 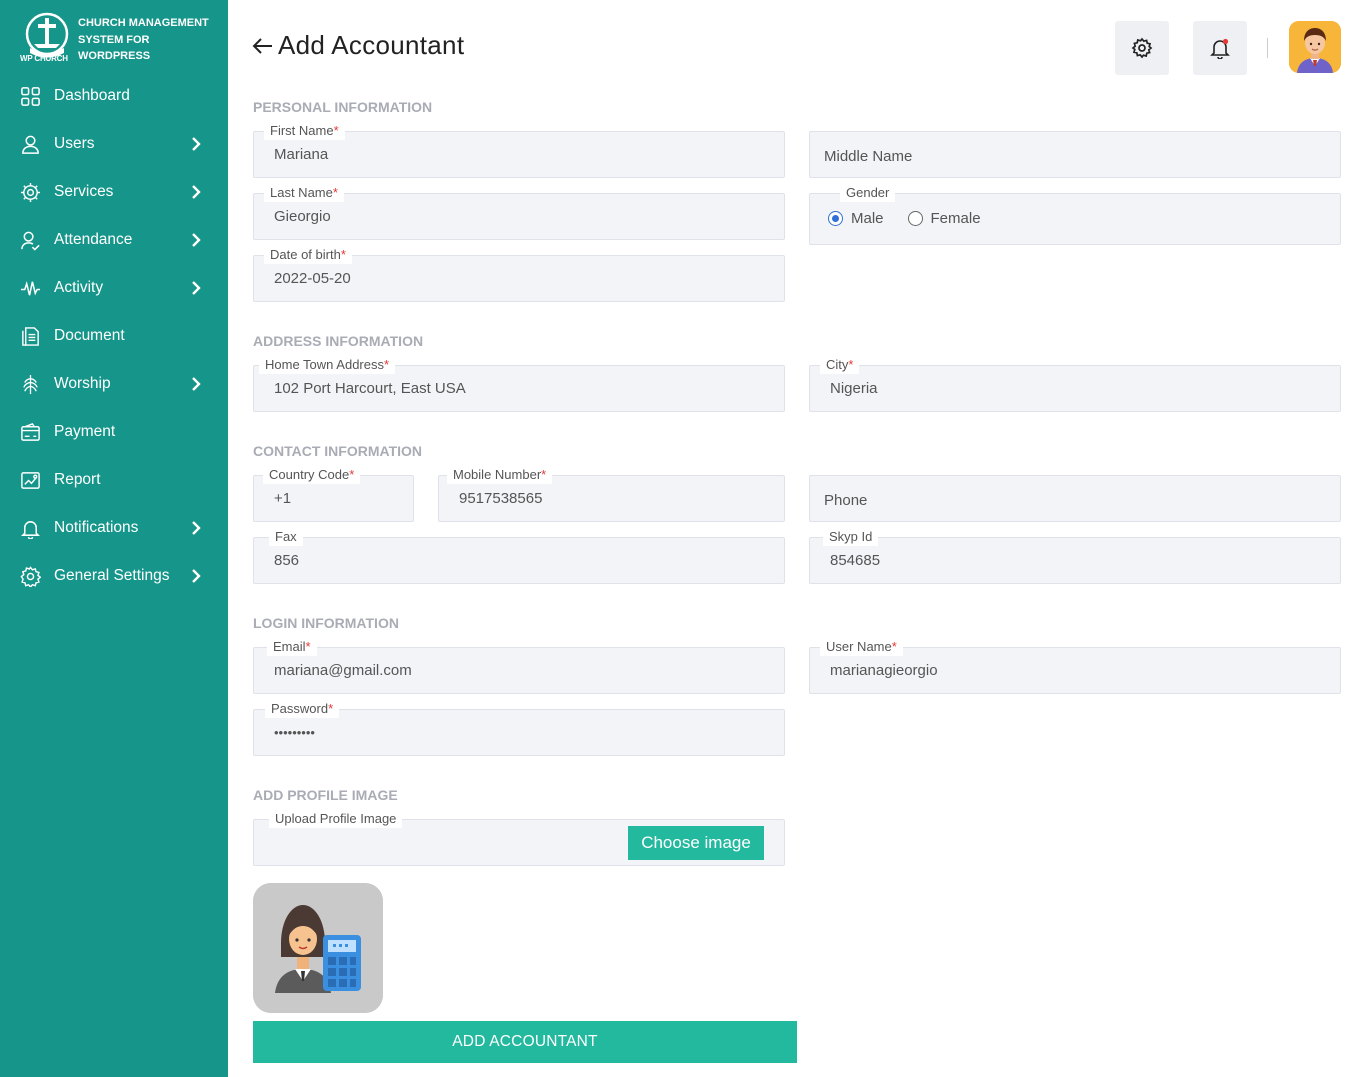 What do you see at coordinates (92, 95) in the screenshot?
I see `sidebar-item-label: Dashboard` at bounding box center [92, 95].